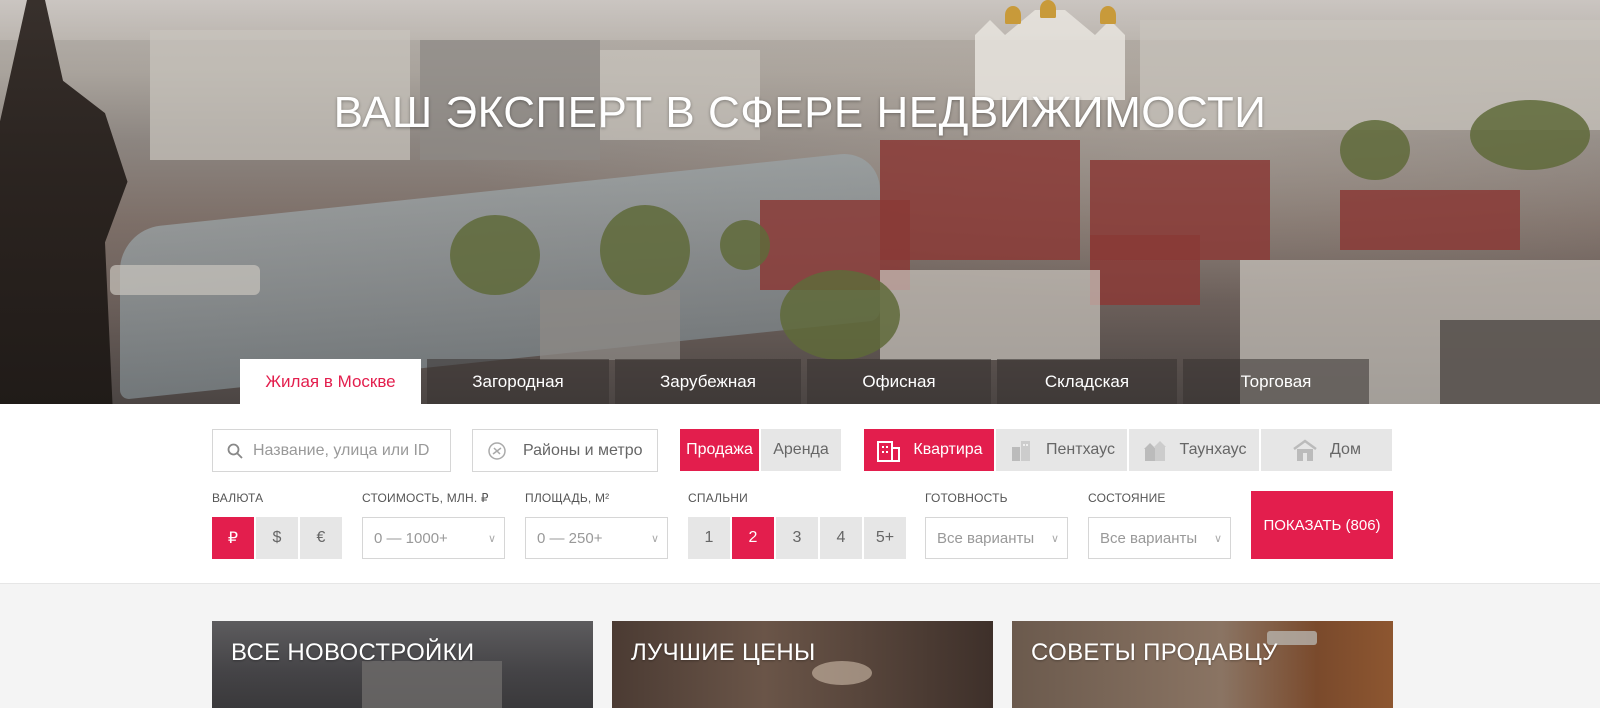 This screenshot has height=708, width=1600. Describe the element at coordinates (966, 498) in the screenshot. I see `readiness-label: ГОТОВНОСТЬ` at that location.